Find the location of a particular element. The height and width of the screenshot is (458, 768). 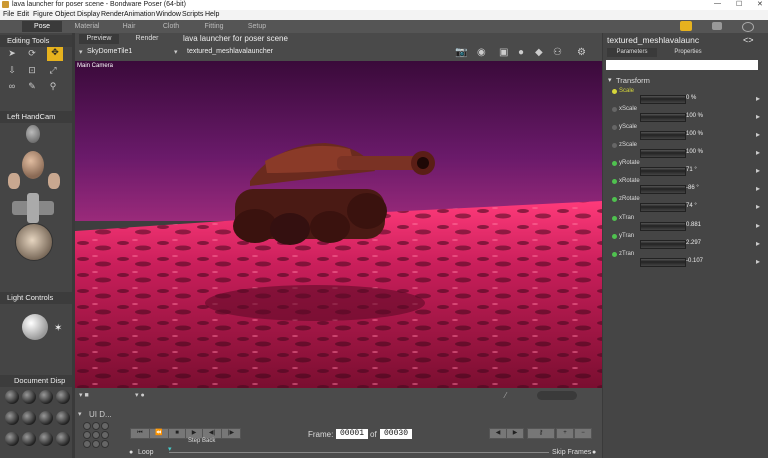

rotate-tool-icon: ⟳ is located at coordinates (32, 53).